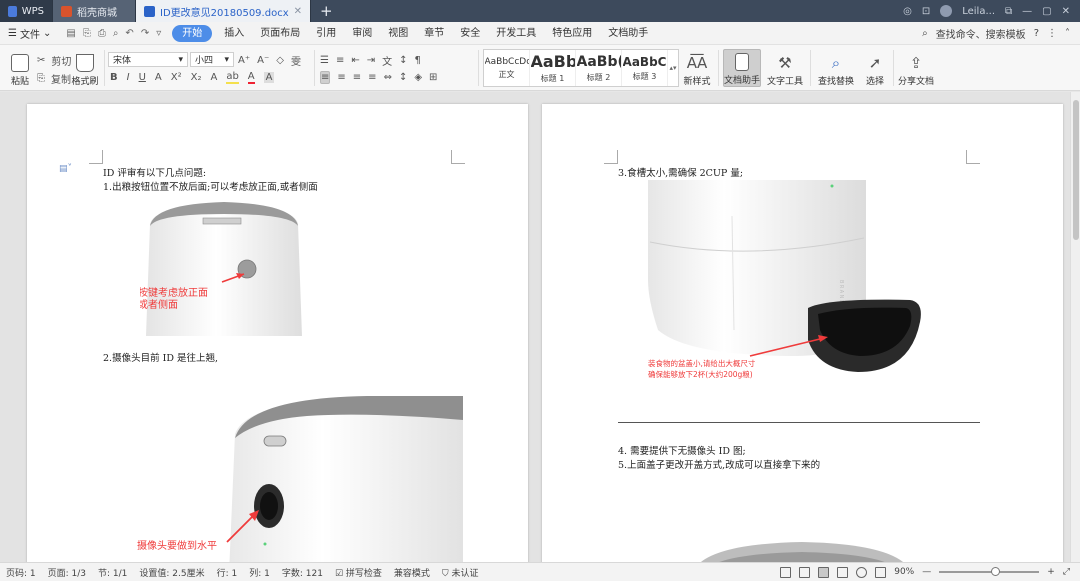 The width and height of the screenshot is (1080, 581). I want to click on font-color-icon: A, so click(251, 77).